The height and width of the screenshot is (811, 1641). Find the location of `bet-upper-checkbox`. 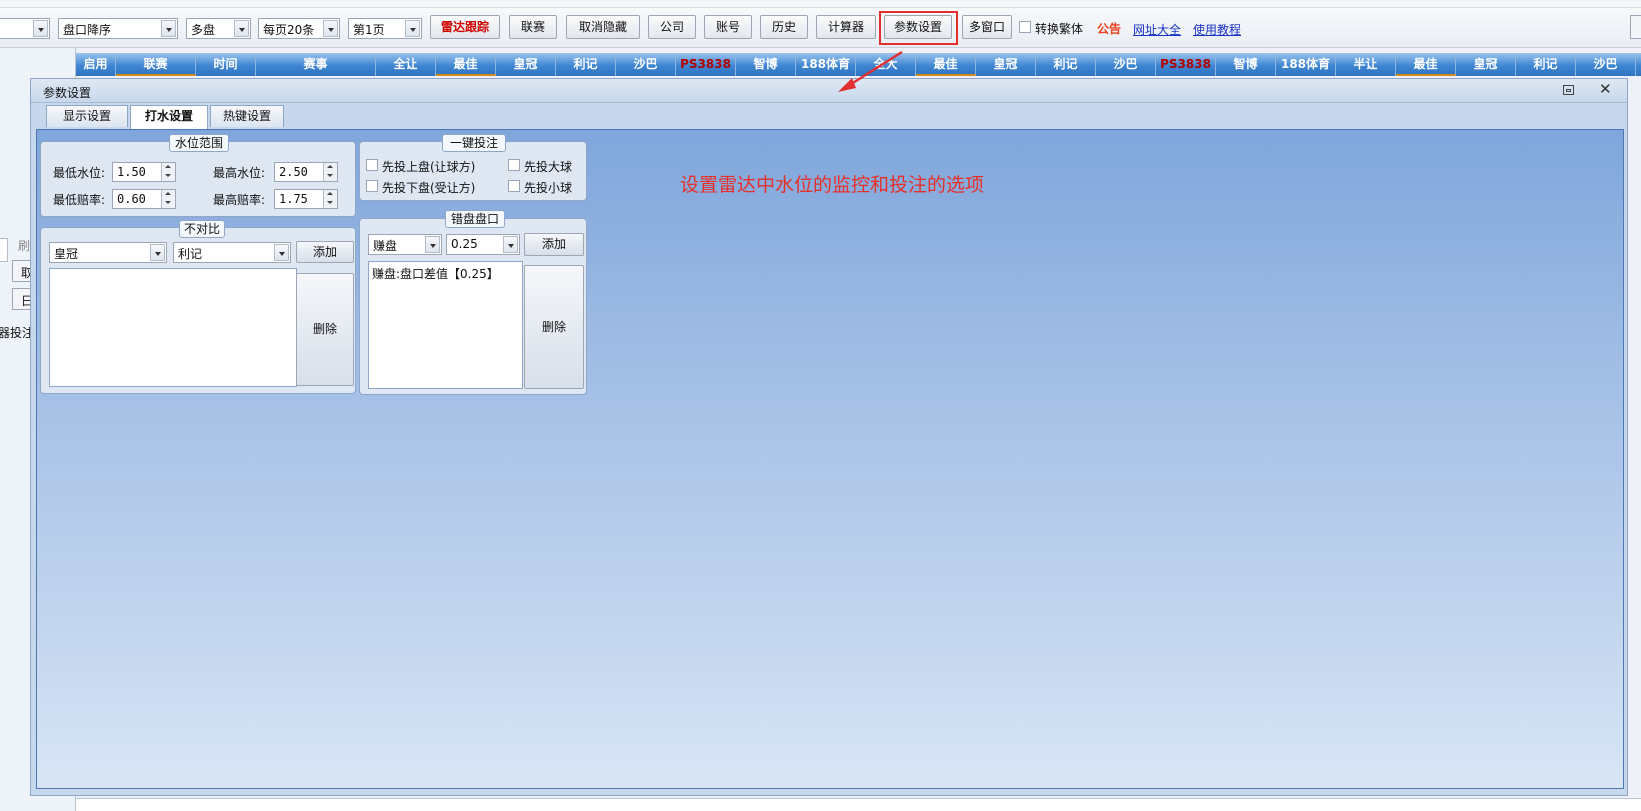

bet-upper-checkbox is located at coordinates (372, 165).